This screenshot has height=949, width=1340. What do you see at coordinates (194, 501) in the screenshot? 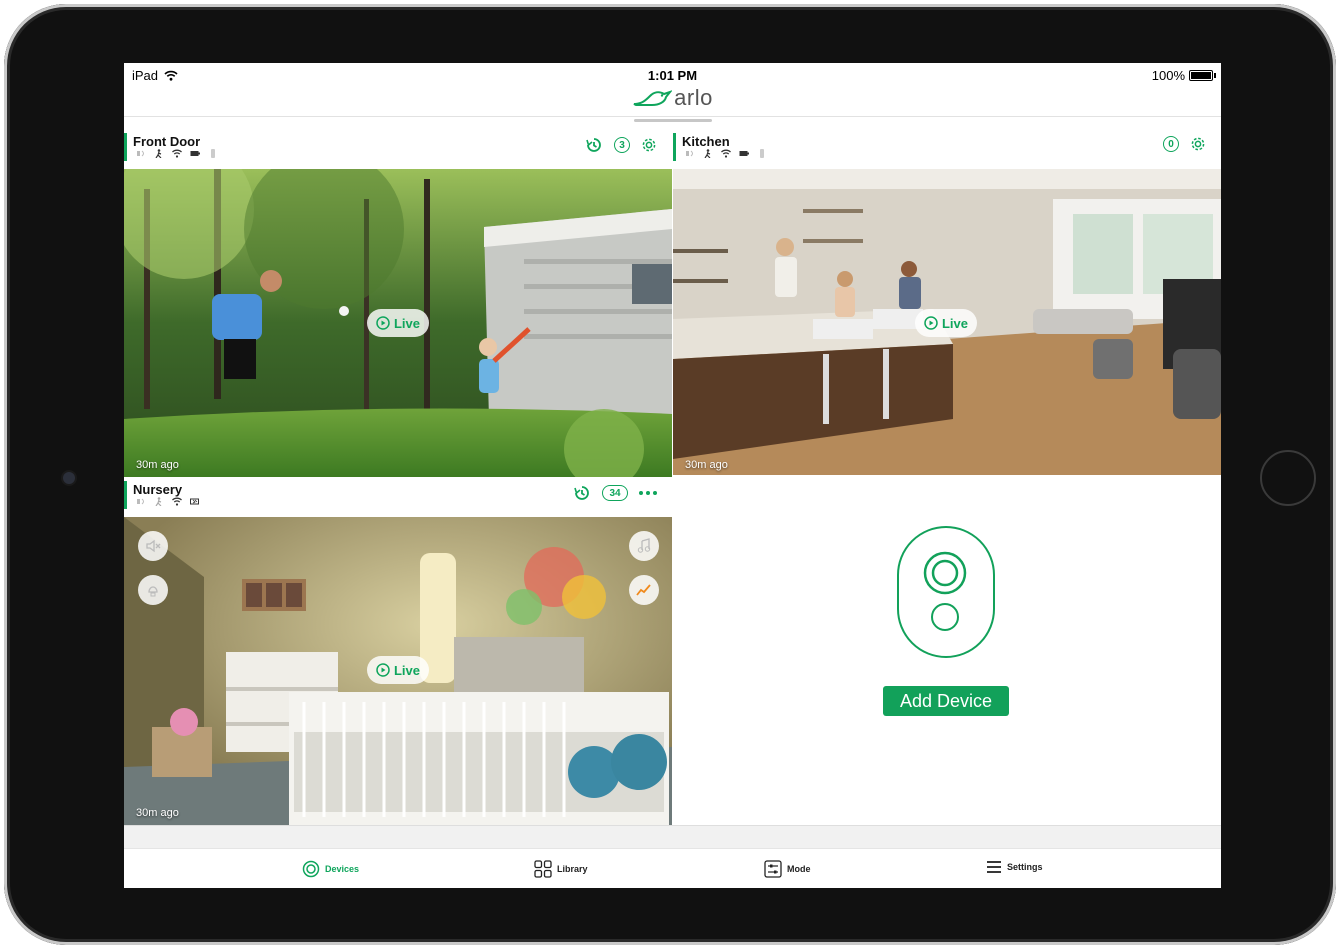
I see `power-plugged-icon` at bounding box center [194, 501].